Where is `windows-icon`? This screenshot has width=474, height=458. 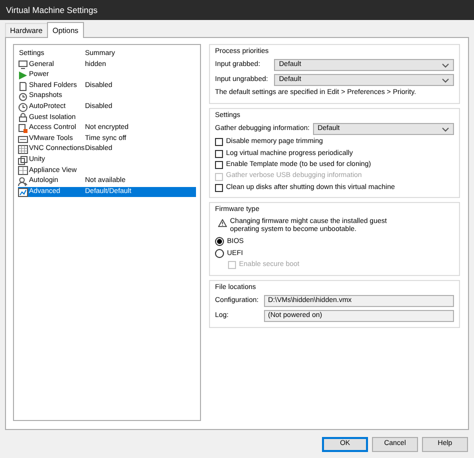
windows-icon is located at coordinates (23, 160).